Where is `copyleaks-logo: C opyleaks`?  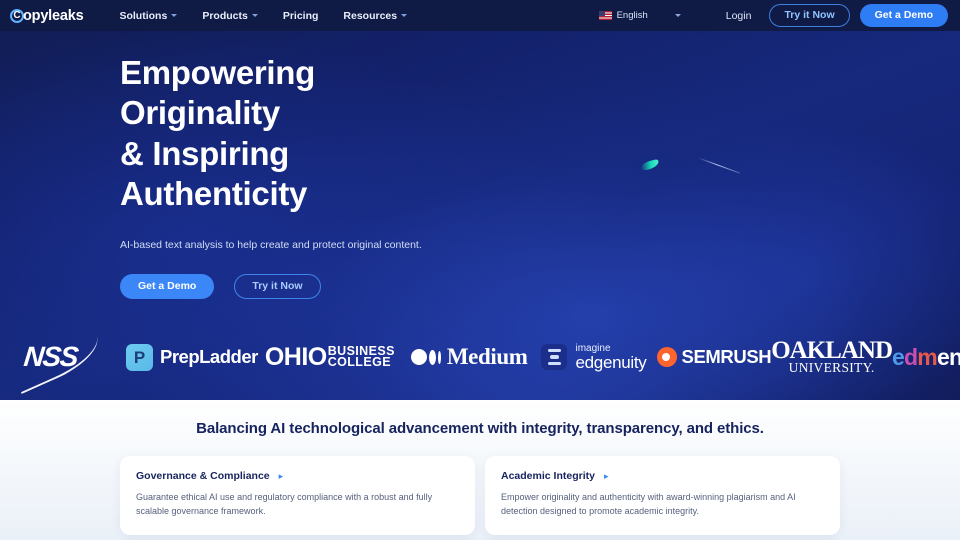 copyleaks-logo: C opyleaks is located at coordinates (47, 15).